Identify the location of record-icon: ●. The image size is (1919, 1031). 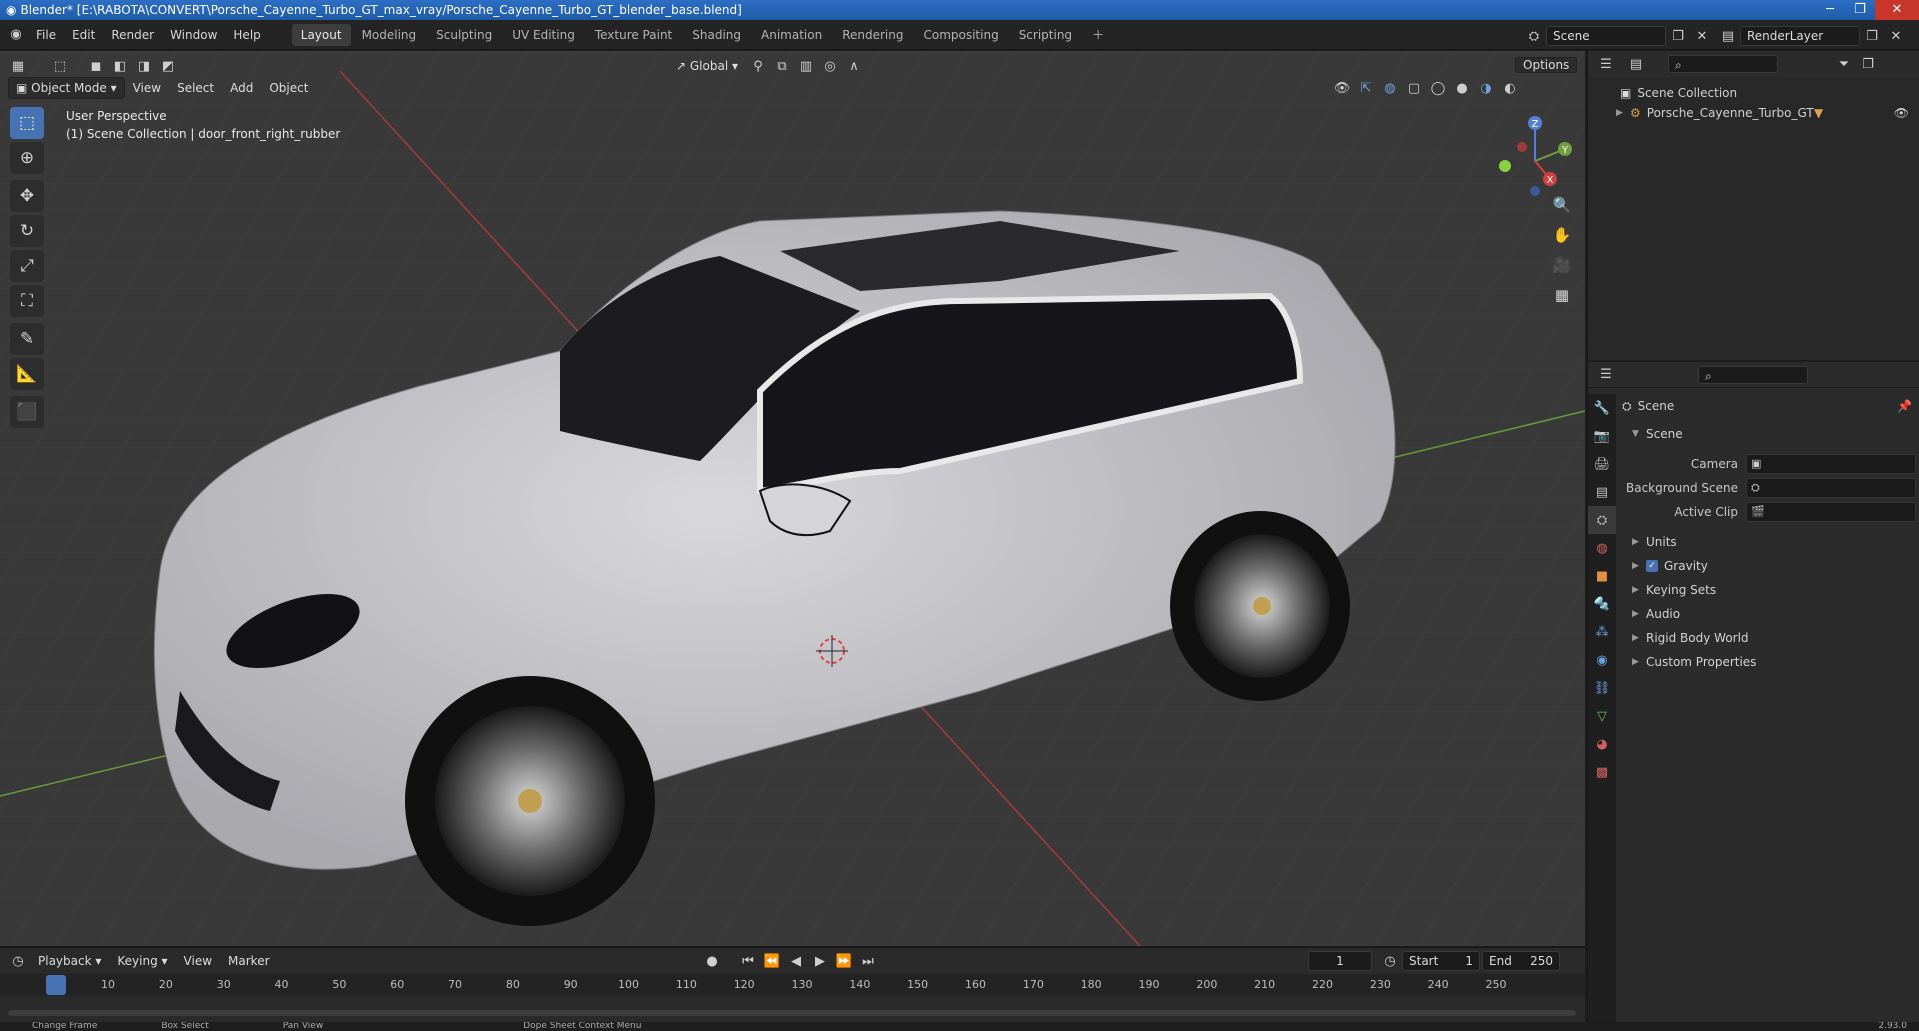
(712, 961).